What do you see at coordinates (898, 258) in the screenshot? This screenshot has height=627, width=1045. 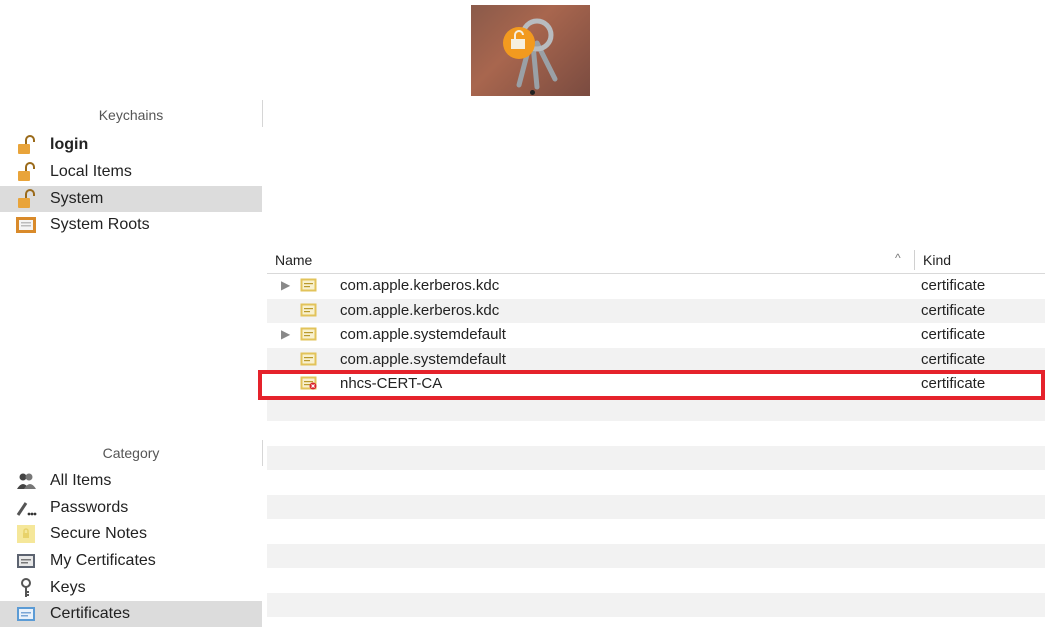 I see `sort-ascending-icon: ^` at bounding box center [898, 258].